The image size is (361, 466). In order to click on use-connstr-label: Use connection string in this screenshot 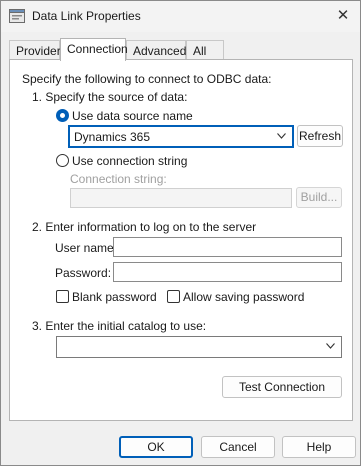, I will do `click(130, 161)`.